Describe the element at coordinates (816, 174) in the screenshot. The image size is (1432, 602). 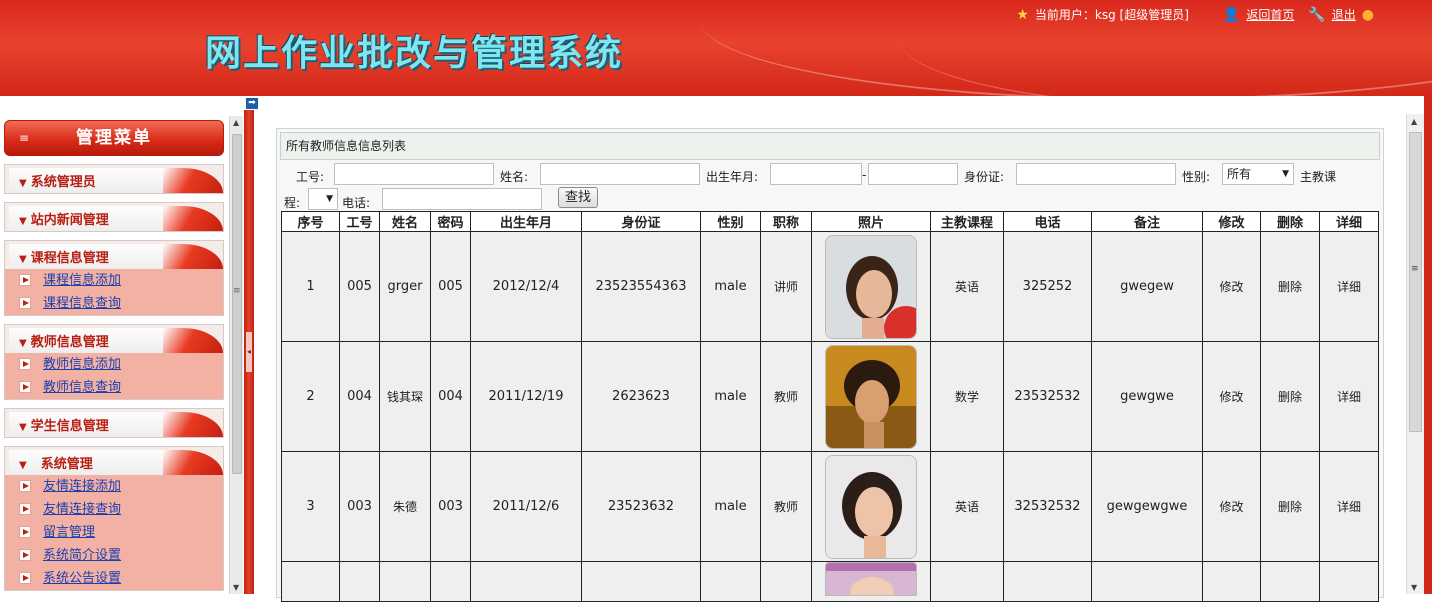
I see `birth-start-input` at that location.